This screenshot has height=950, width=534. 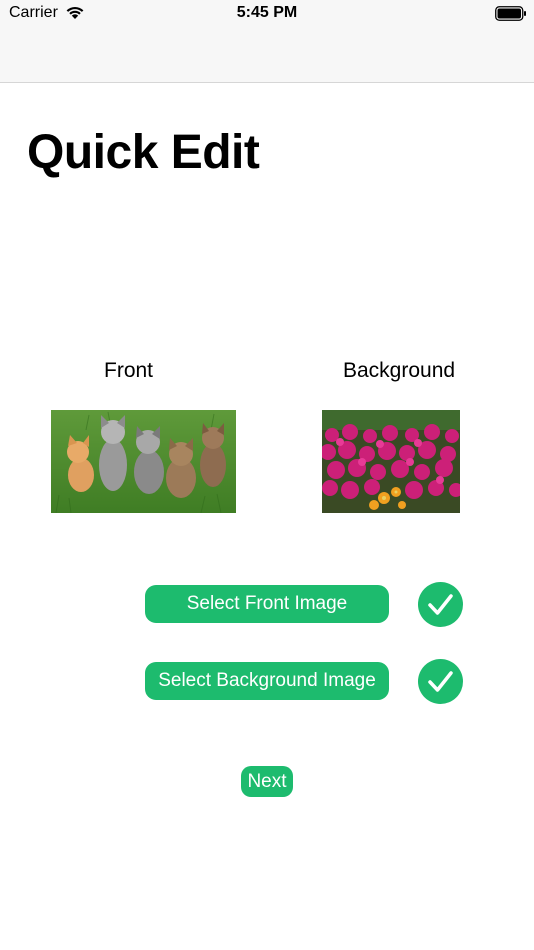 I want to click on front-checkmark-icon, so click(x=440, y=604).